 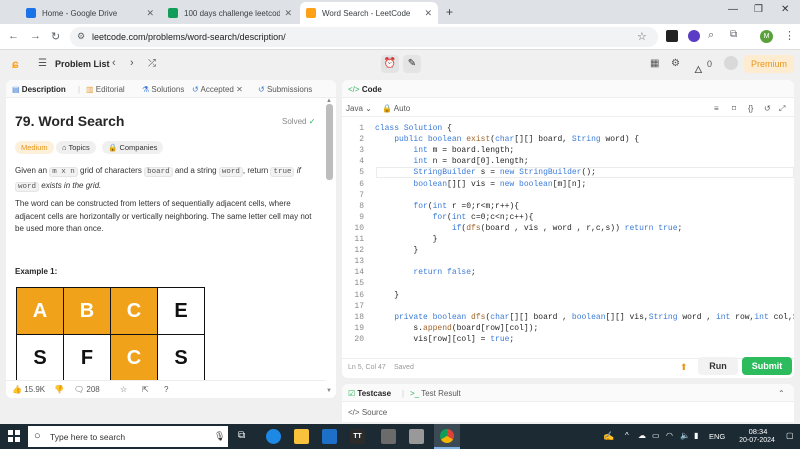 What do you see at coordinates (369, 13) in the screenshot?
I see `tab-word-search: Word Search - LeetCode ✕` at bounding box center [369, 13].